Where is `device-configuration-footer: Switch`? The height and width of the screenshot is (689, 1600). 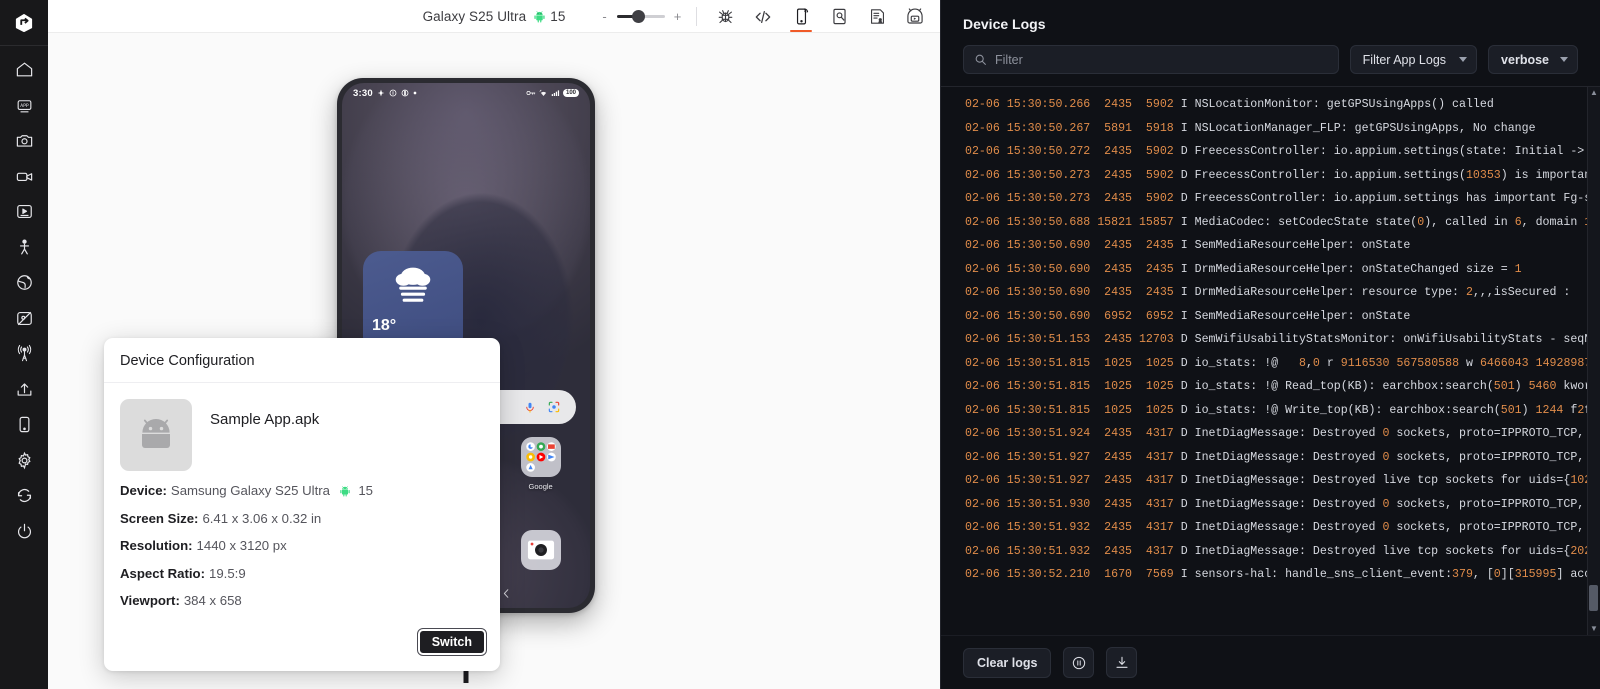
device-configuration-footer: Switch is located at coordinates (302, 647).